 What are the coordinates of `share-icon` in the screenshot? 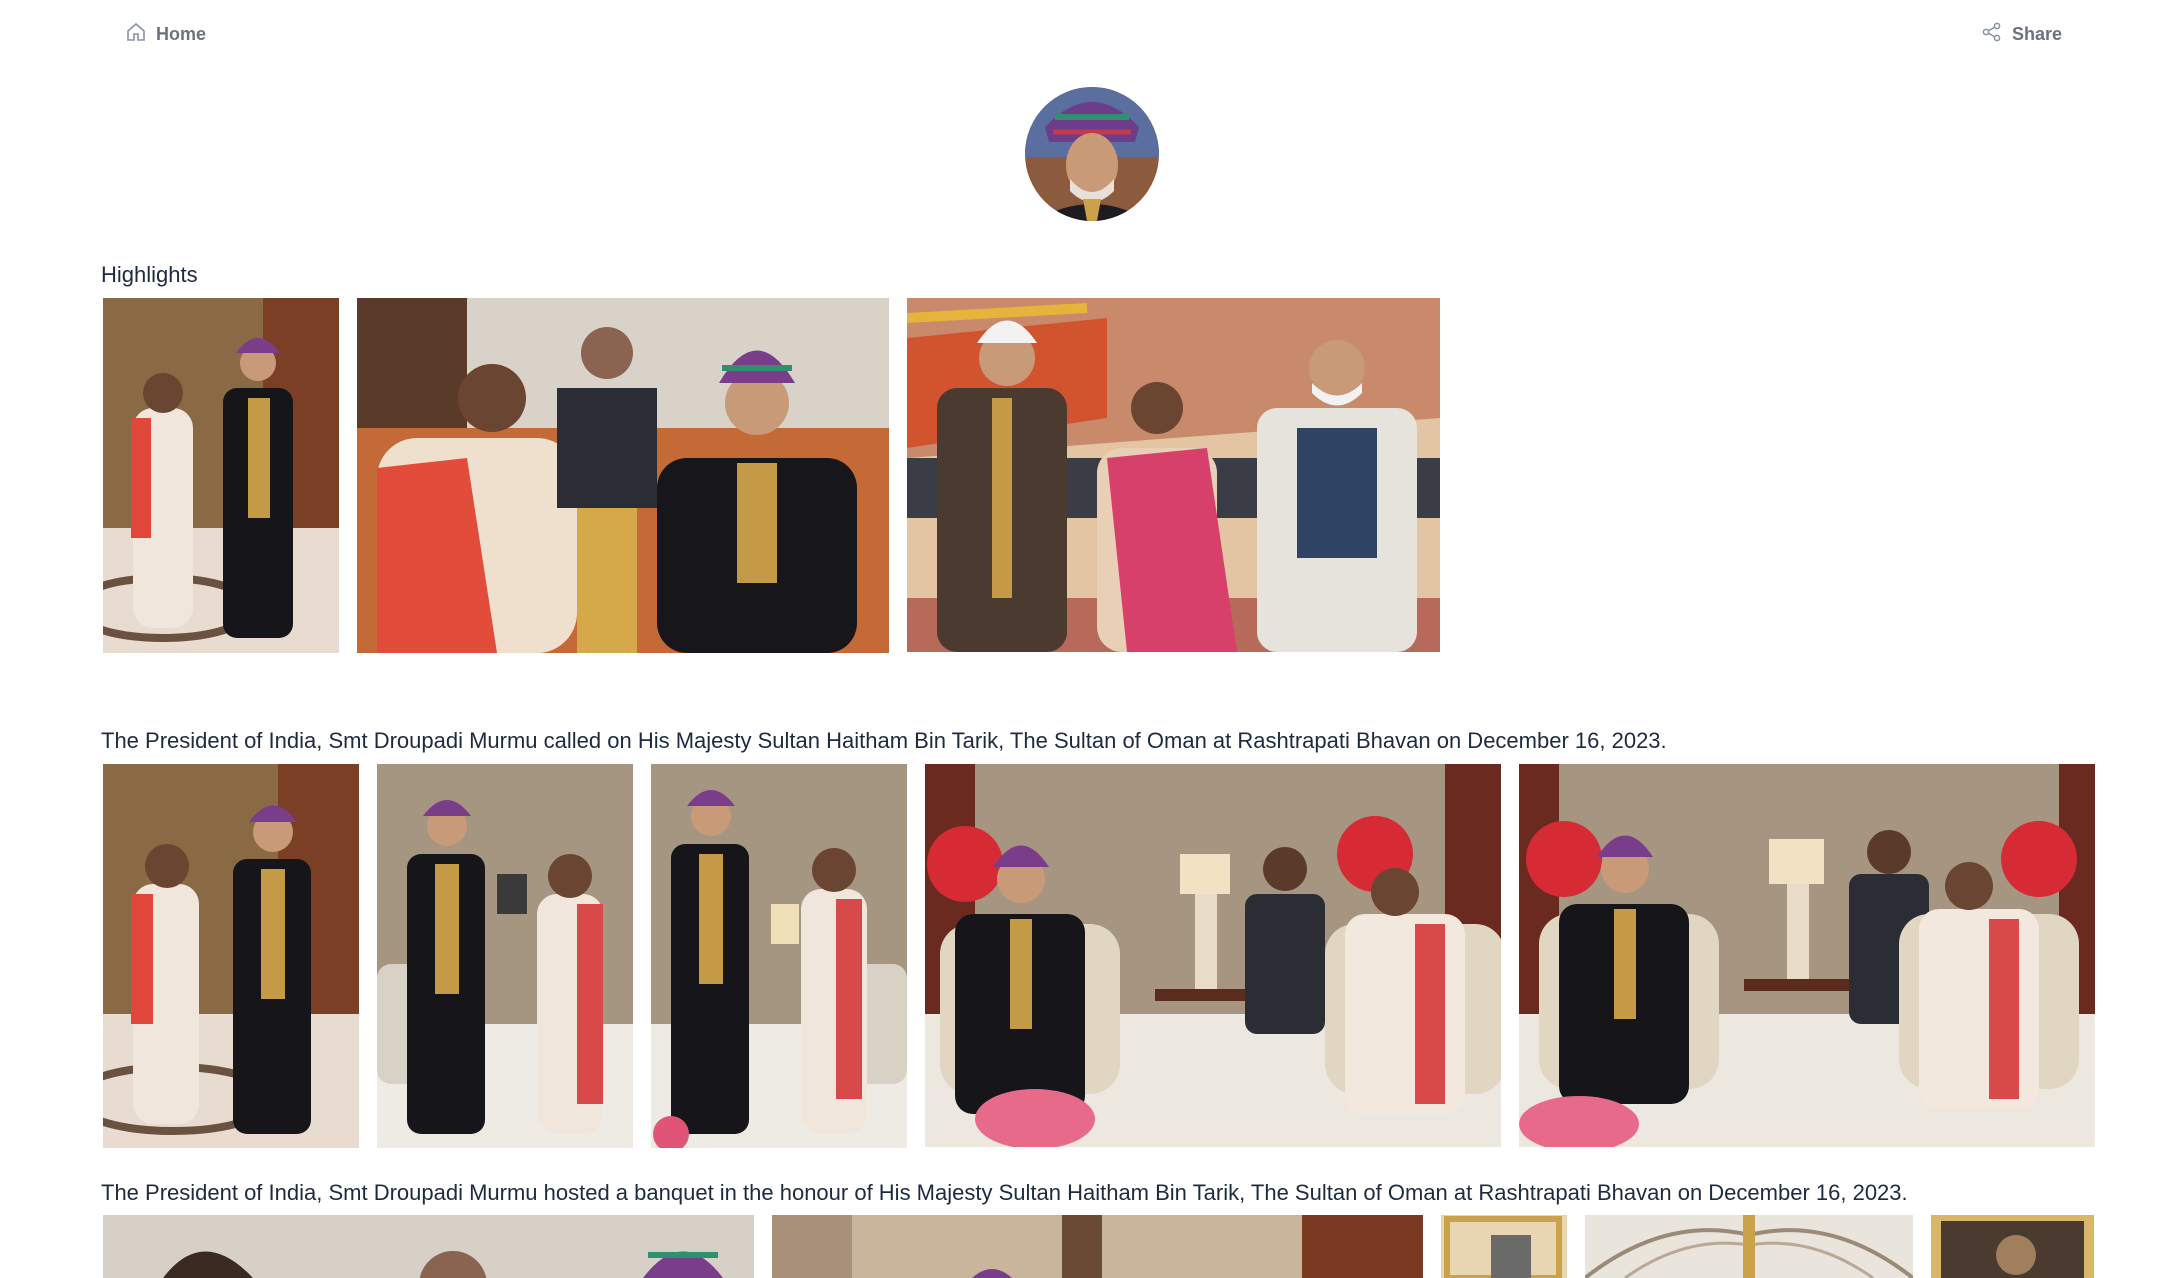 It's located at (1992, 34).